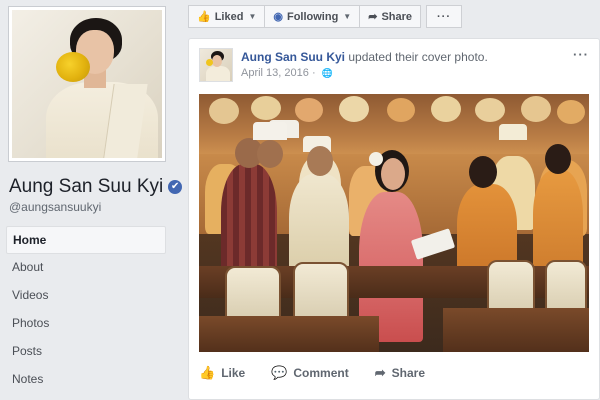  I want to click on more-options-button: ···, so click(444, 16).